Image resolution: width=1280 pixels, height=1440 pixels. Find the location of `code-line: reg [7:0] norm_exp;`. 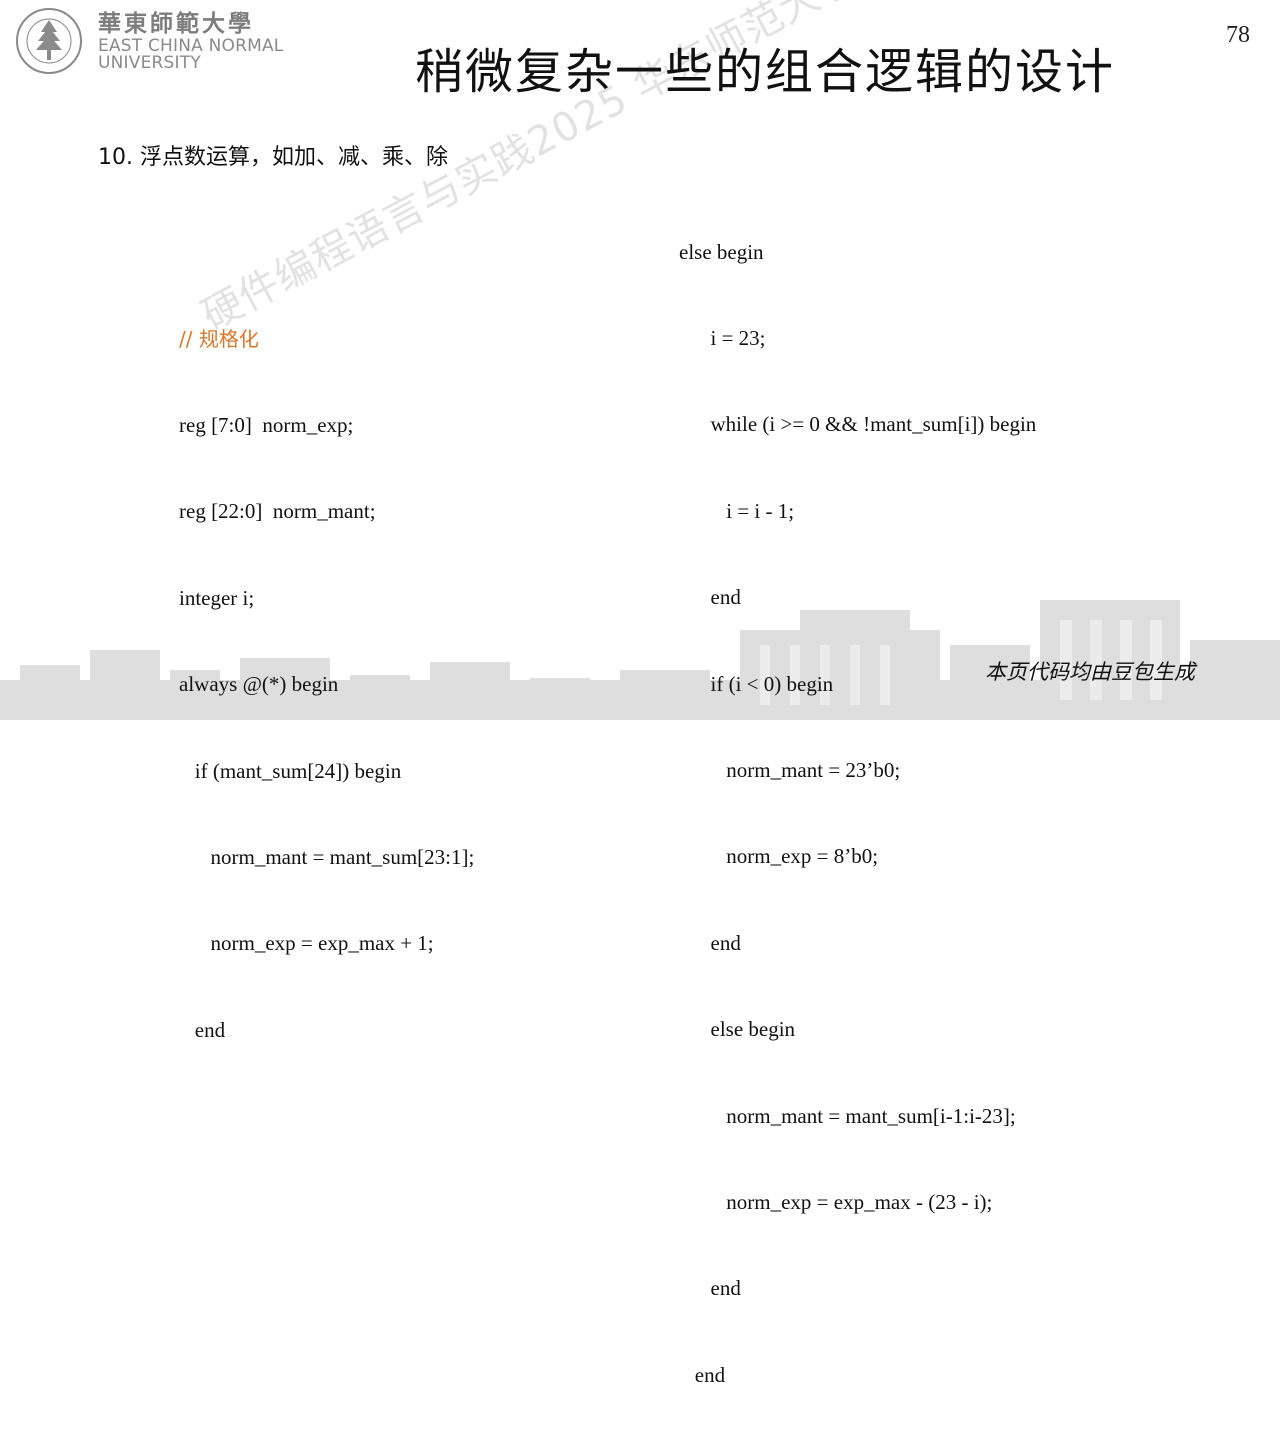

code-line: reg [7:0] norm_exp; is located at coordinates (266, 424).